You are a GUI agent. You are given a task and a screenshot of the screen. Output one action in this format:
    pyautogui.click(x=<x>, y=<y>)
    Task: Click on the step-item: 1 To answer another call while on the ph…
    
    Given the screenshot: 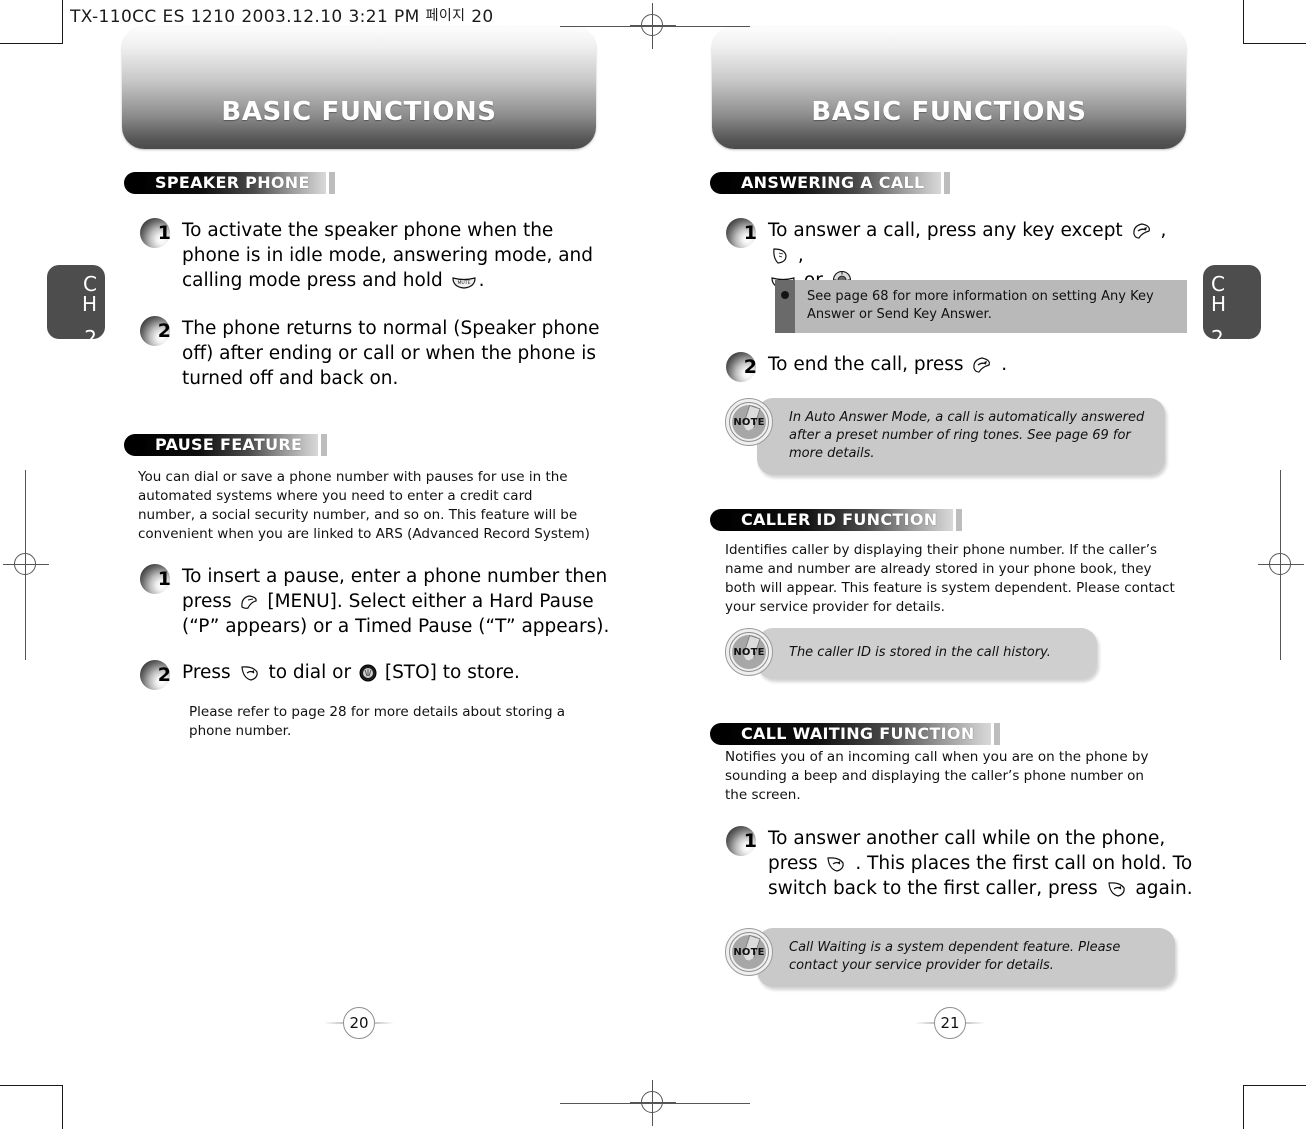 What is the action you would take?
    pyautogui.click(x=961, y=863)
    